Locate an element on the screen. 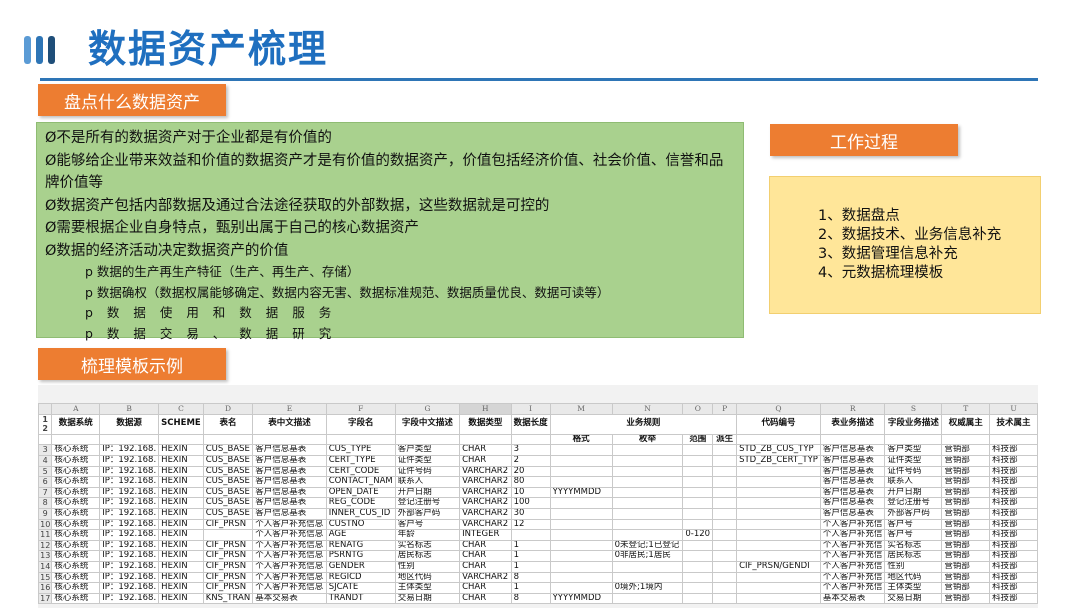  row-number: 10 is located at coordinates (45, 524).